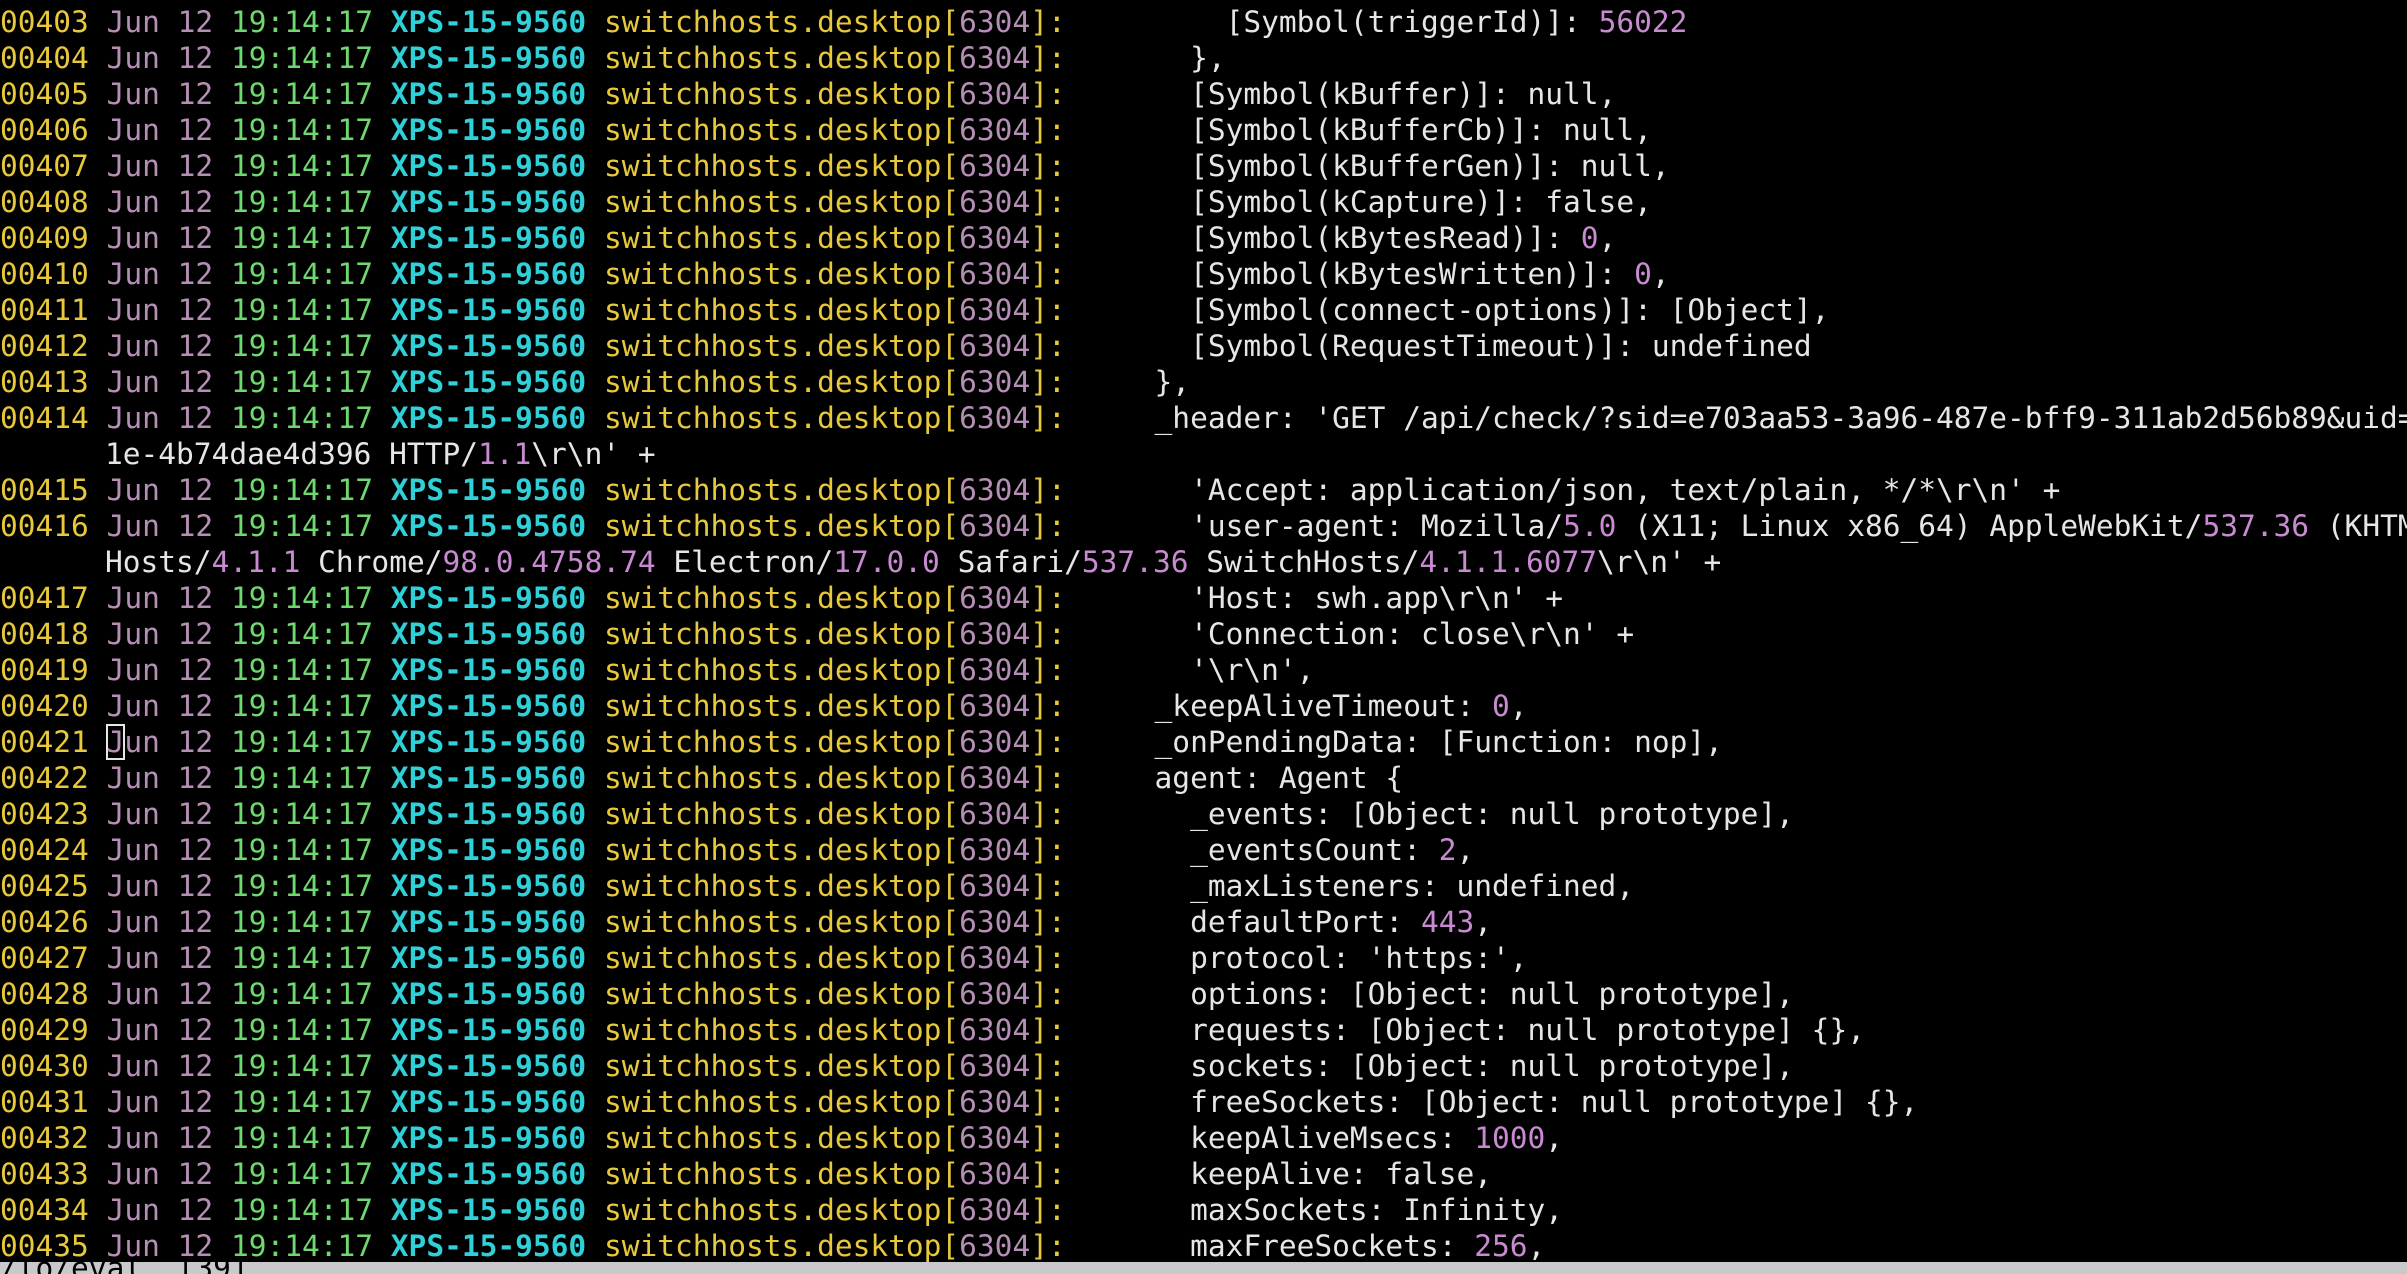 The image size is (2407, 1274). I want to click on numeric-token: 1.1, so click(504, 454).